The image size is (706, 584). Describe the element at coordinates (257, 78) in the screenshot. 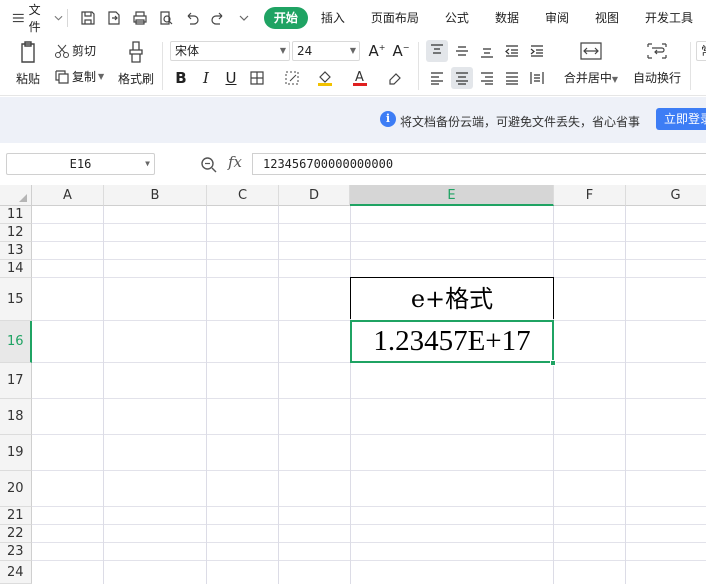

I see `border-icon` at that location.